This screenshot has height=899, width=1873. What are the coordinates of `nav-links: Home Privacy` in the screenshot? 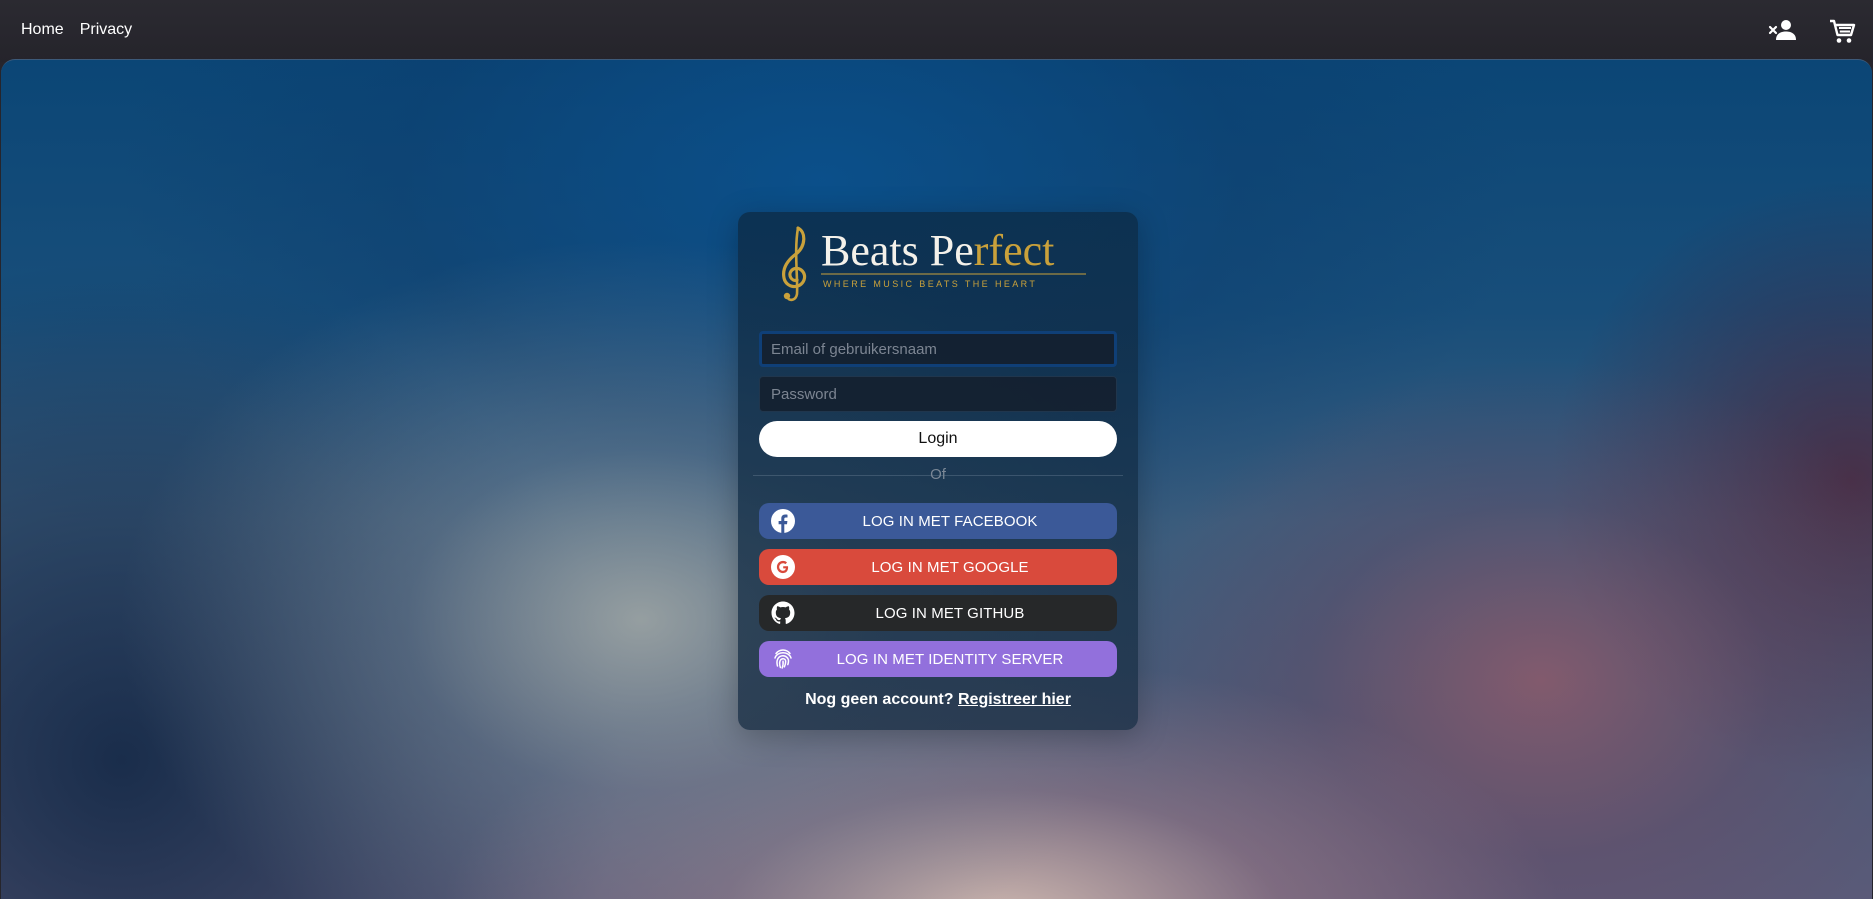 It's located at (76, 30).